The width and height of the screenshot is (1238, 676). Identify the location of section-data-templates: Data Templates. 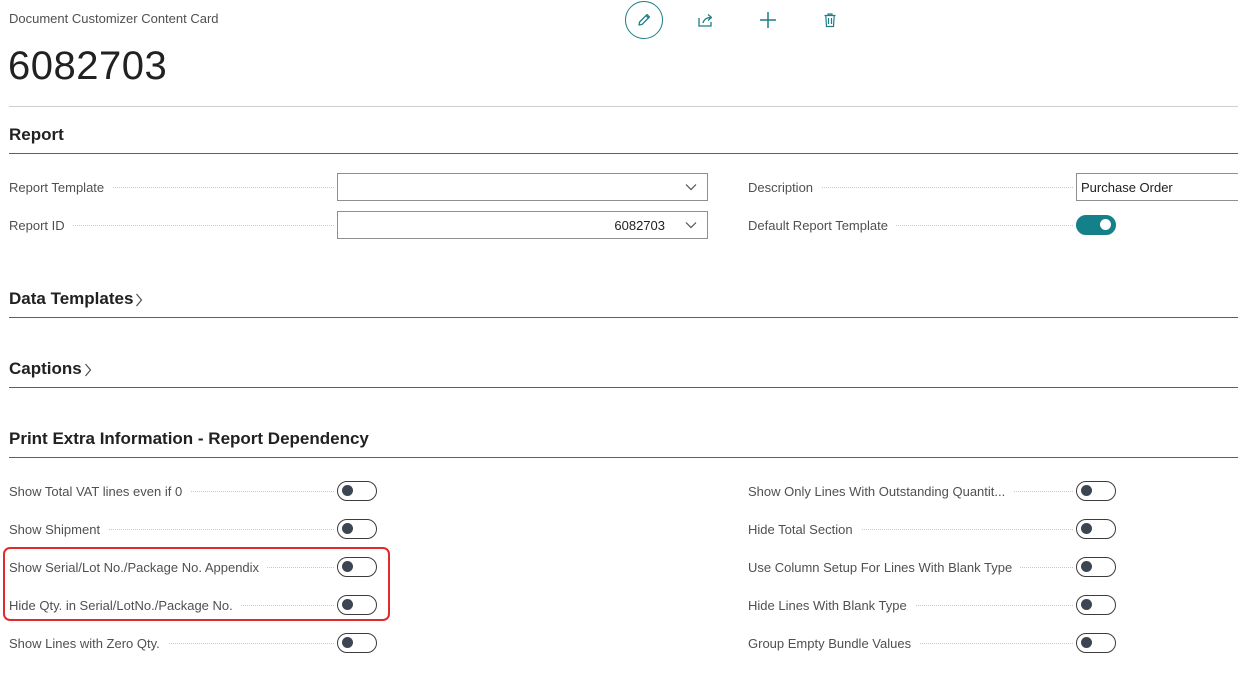
(623, 303).